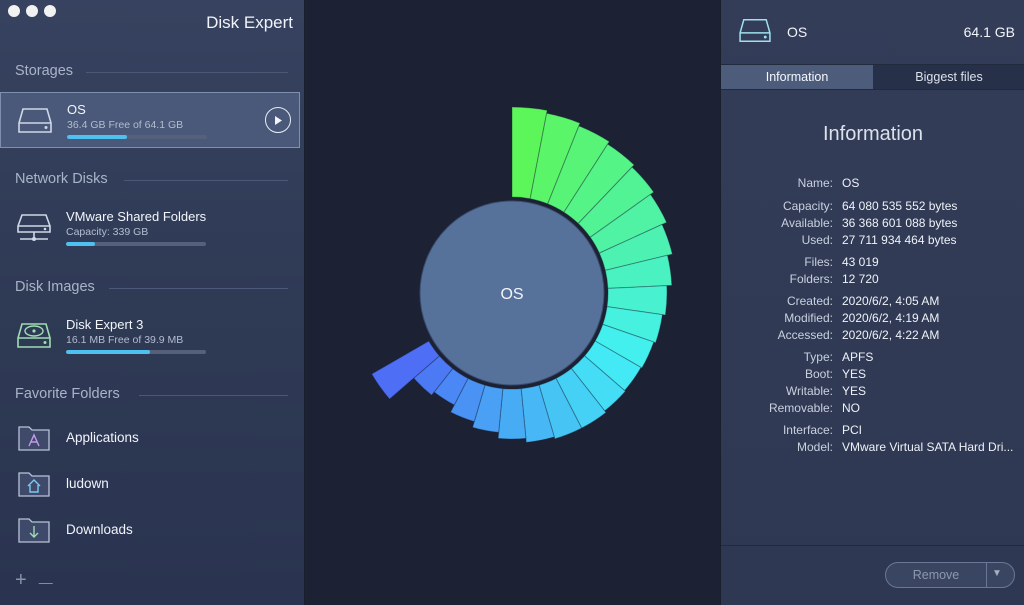  Describe the element at coordinates (14, 11) in the screenshot. I see `close-window-button` at that location.